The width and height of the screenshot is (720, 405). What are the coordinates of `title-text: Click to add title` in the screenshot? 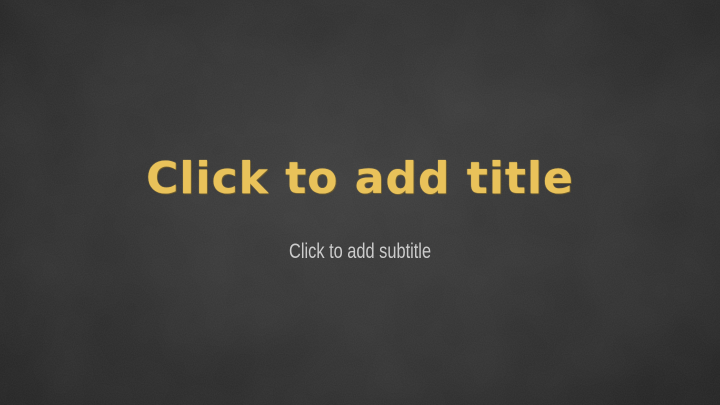 It's located at (360, 178).